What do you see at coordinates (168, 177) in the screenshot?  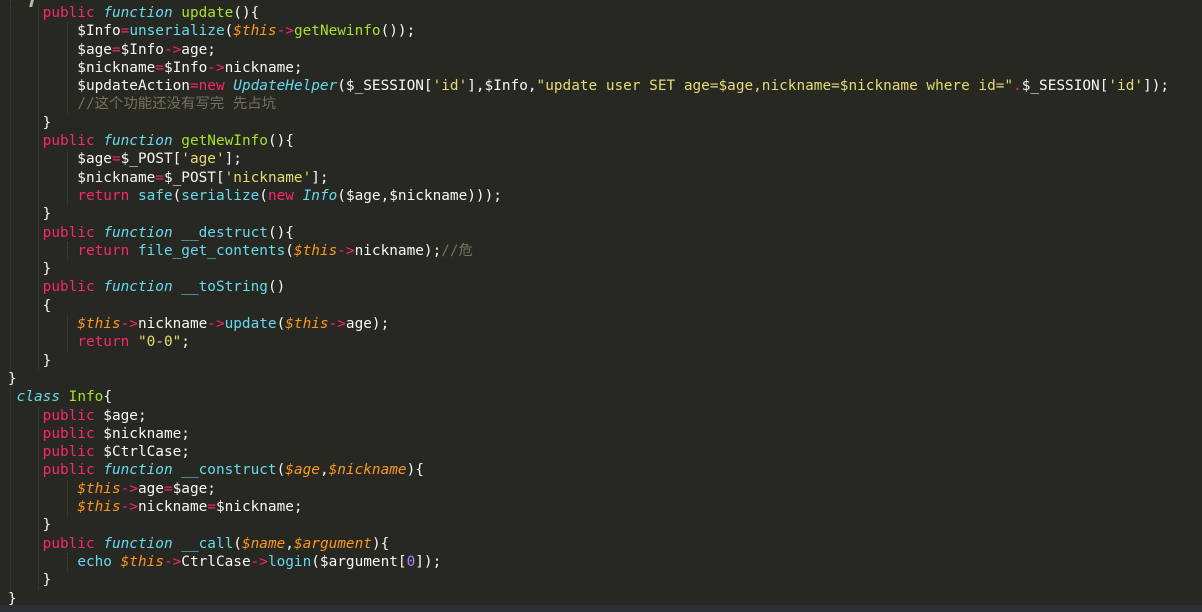 I see `code-line-10: $nickname=$_POST['nickname'];` at bounding box center [168, 177].